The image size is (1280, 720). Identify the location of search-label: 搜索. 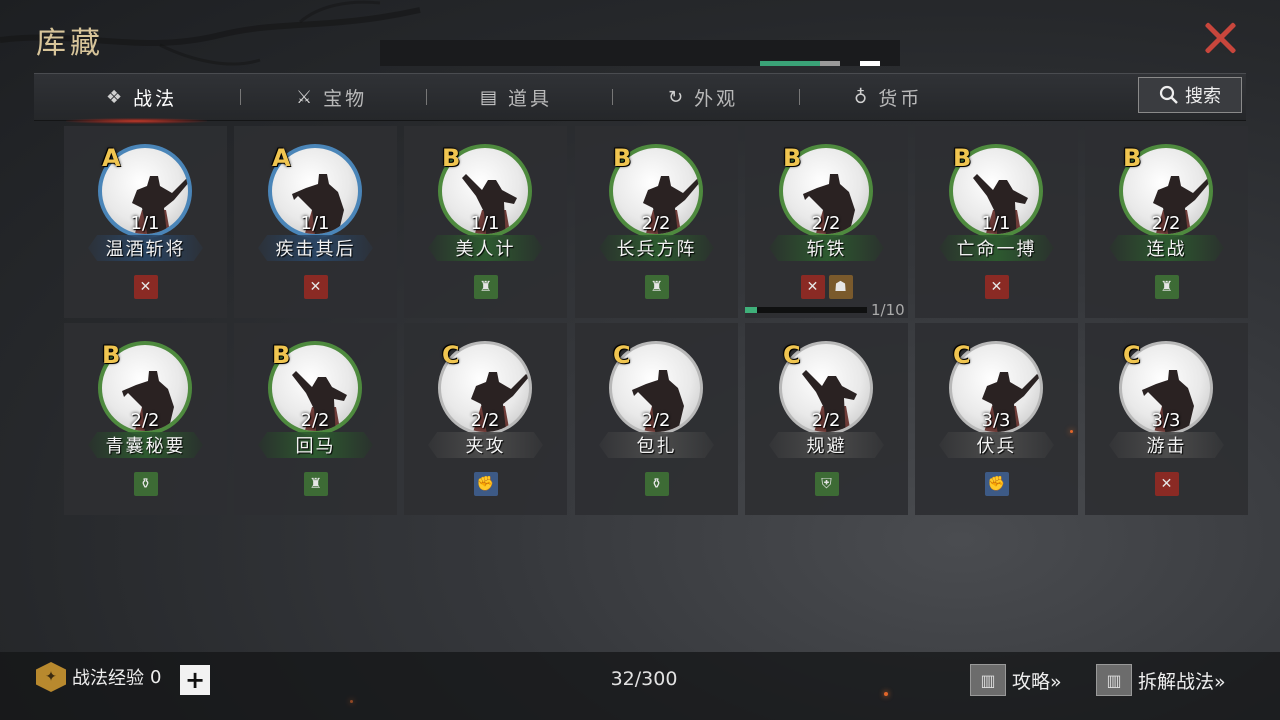
(1203, 96).